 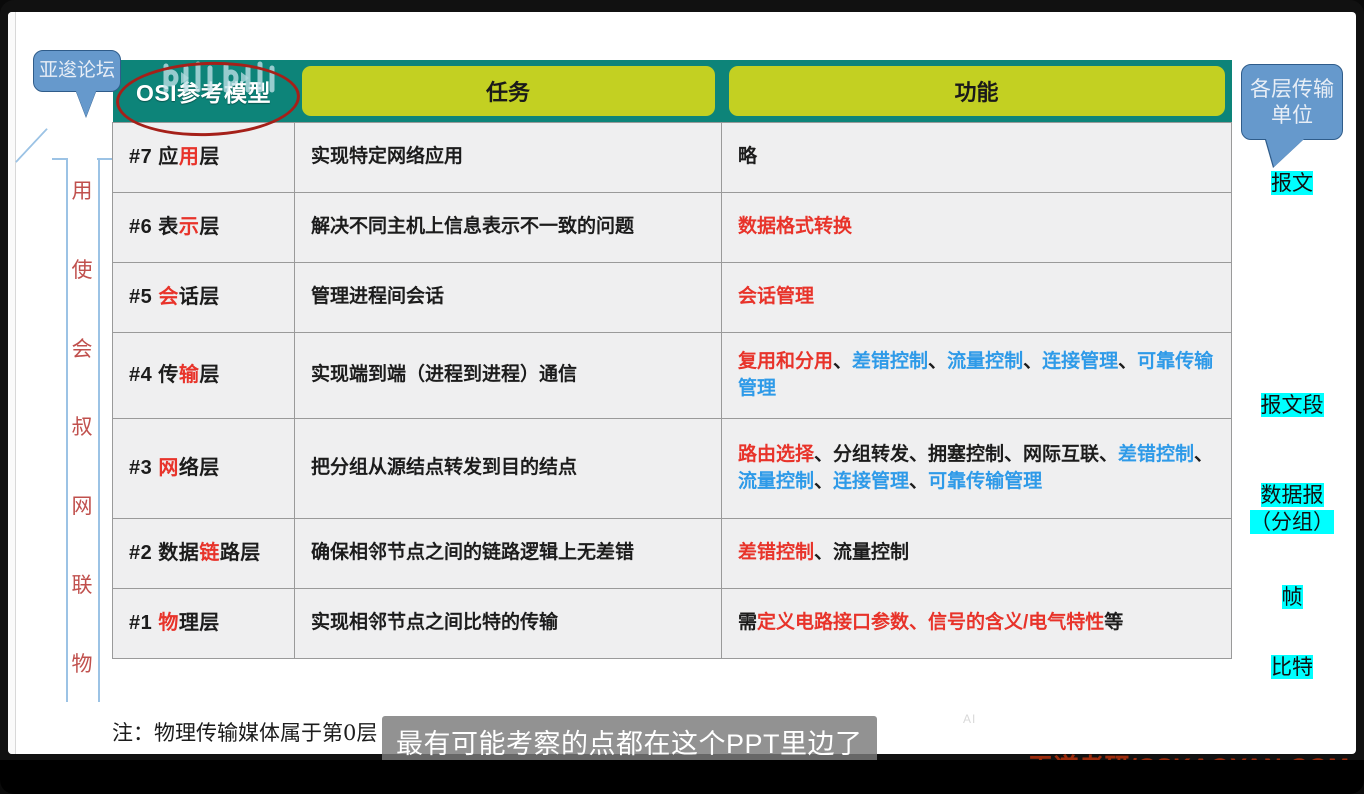 I want to click on ai-badge: AI, so click(x=970, y=719).